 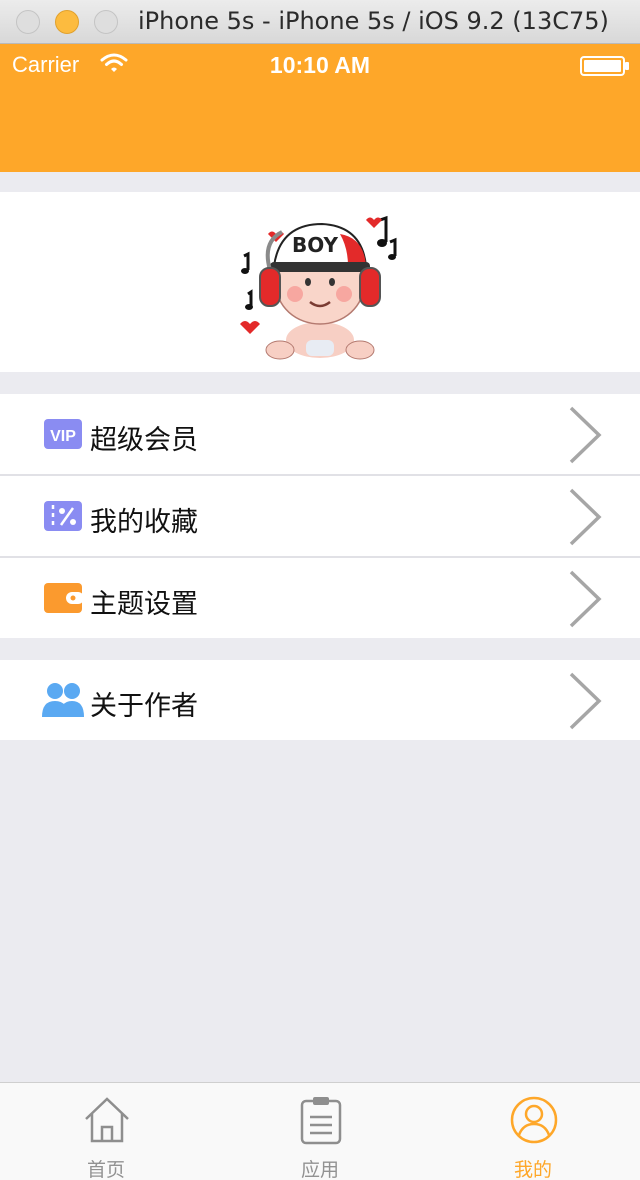 I want to click on avatar: BOY, so click(x=320, y=287).